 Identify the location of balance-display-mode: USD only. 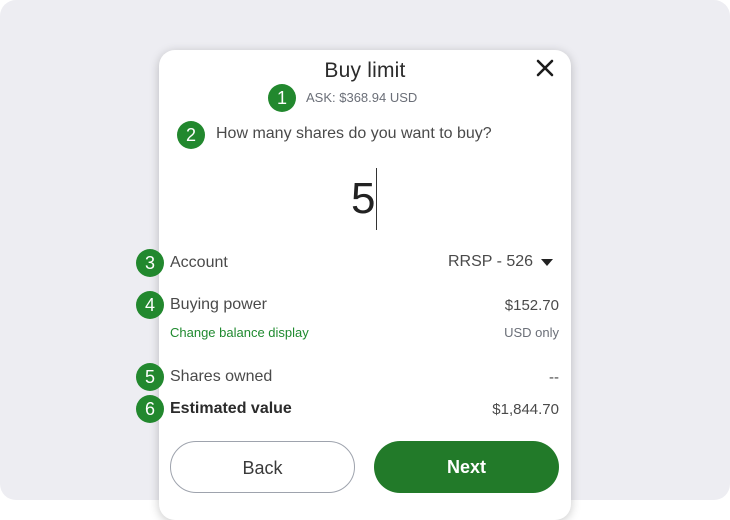
(531, 332).